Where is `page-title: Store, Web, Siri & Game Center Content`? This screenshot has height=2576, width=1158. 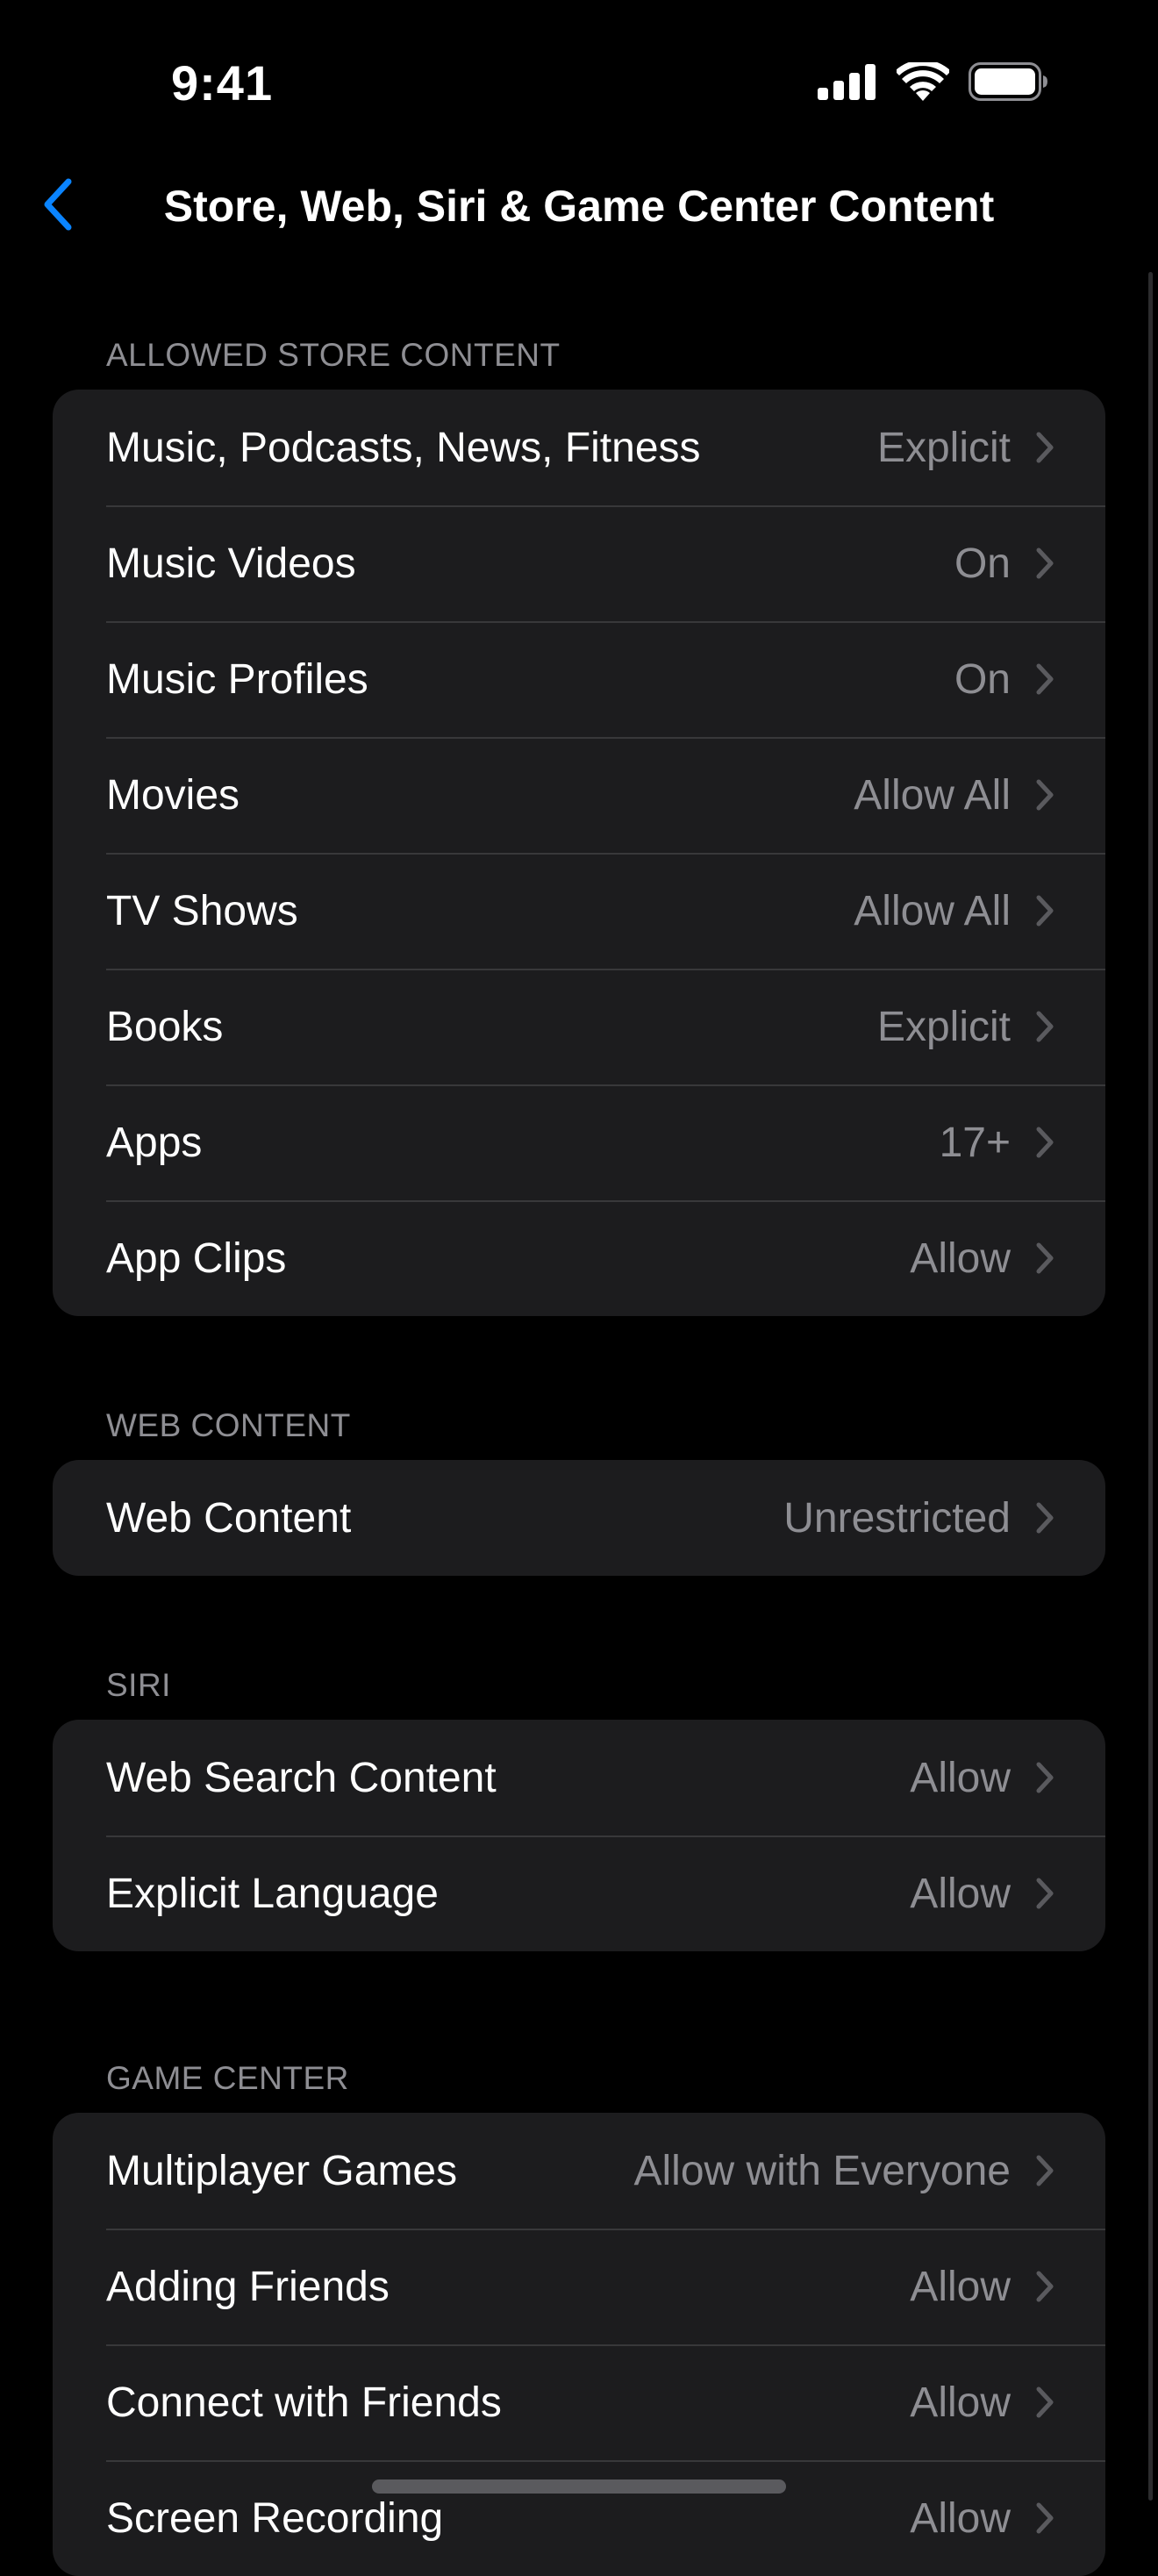
page-title: Store, Web, Siri & Game Center Content is located at coordinates (579, 206).